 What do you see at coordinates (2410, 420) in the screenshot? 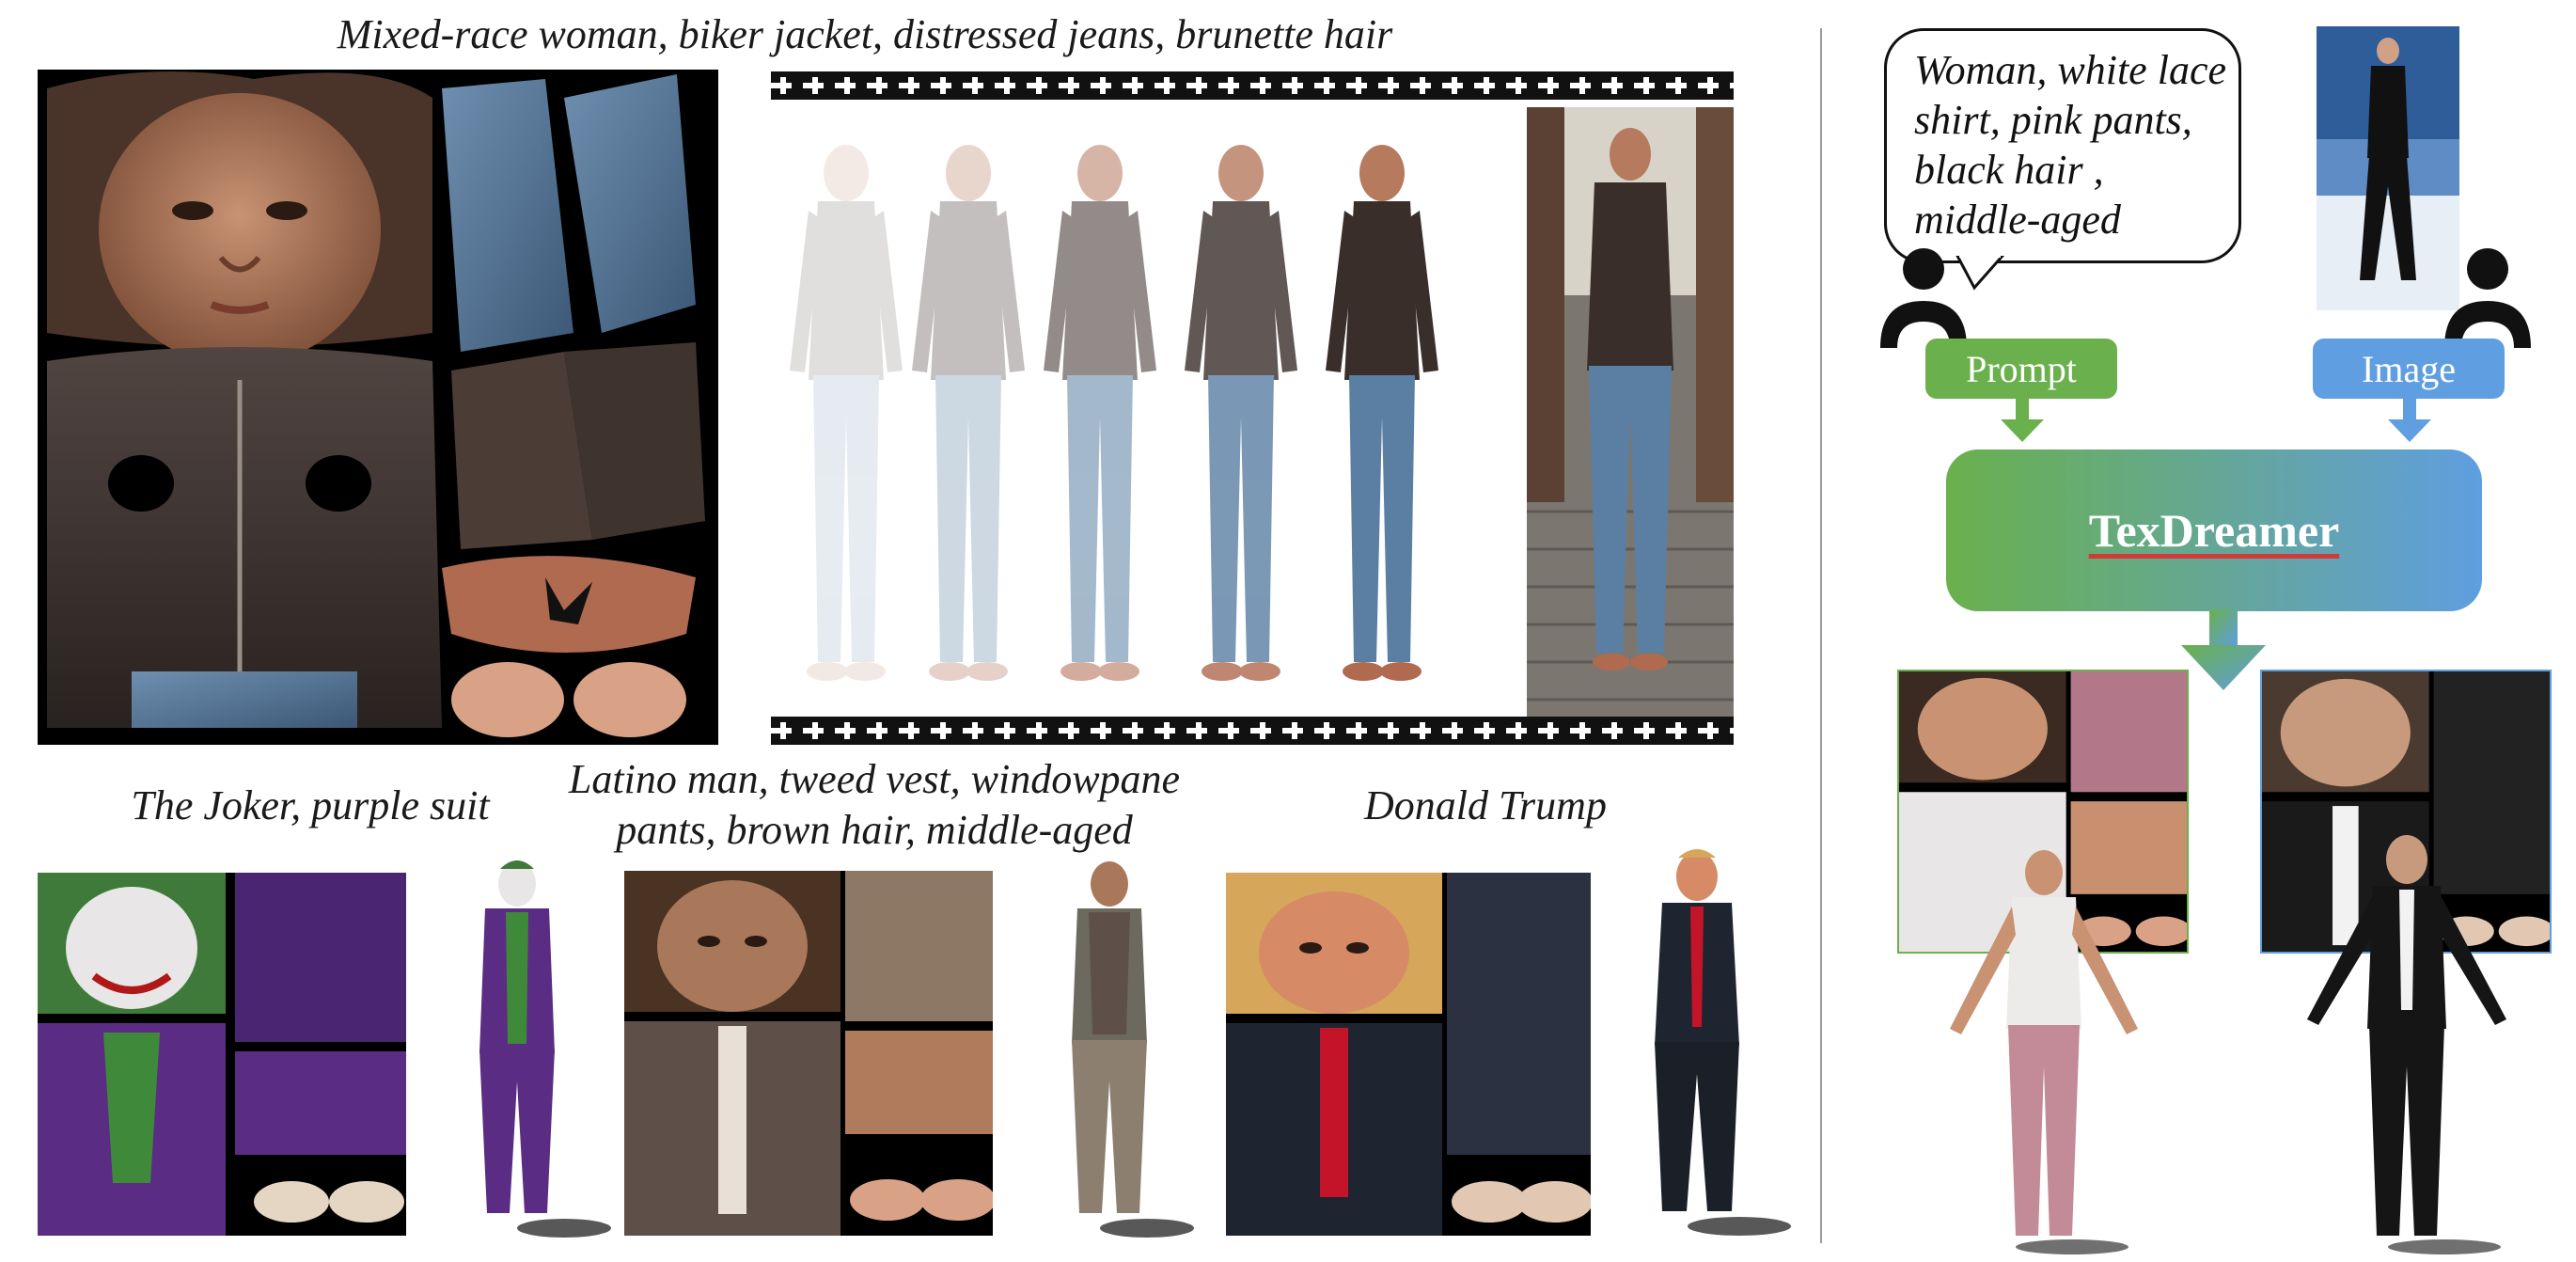
I see `arrow-down-icon-image` at bounding box center [2410, 420].